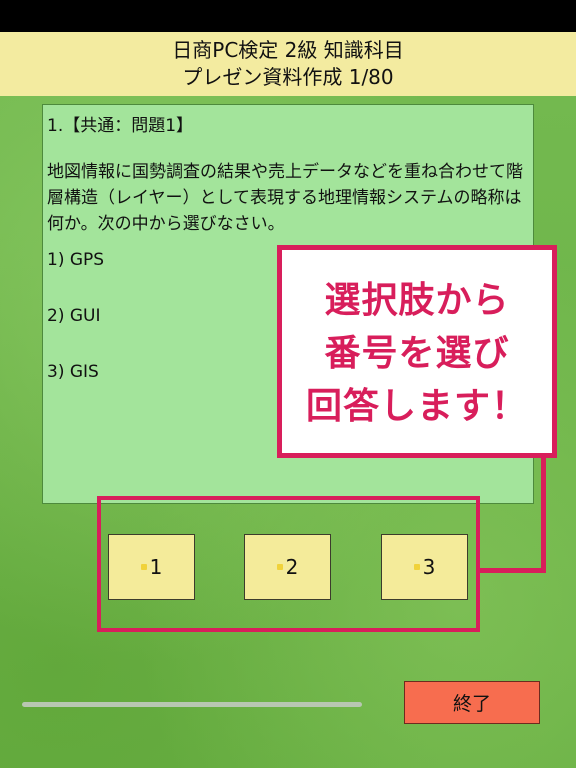  I want to click on progress-bar, so click(192, 704).